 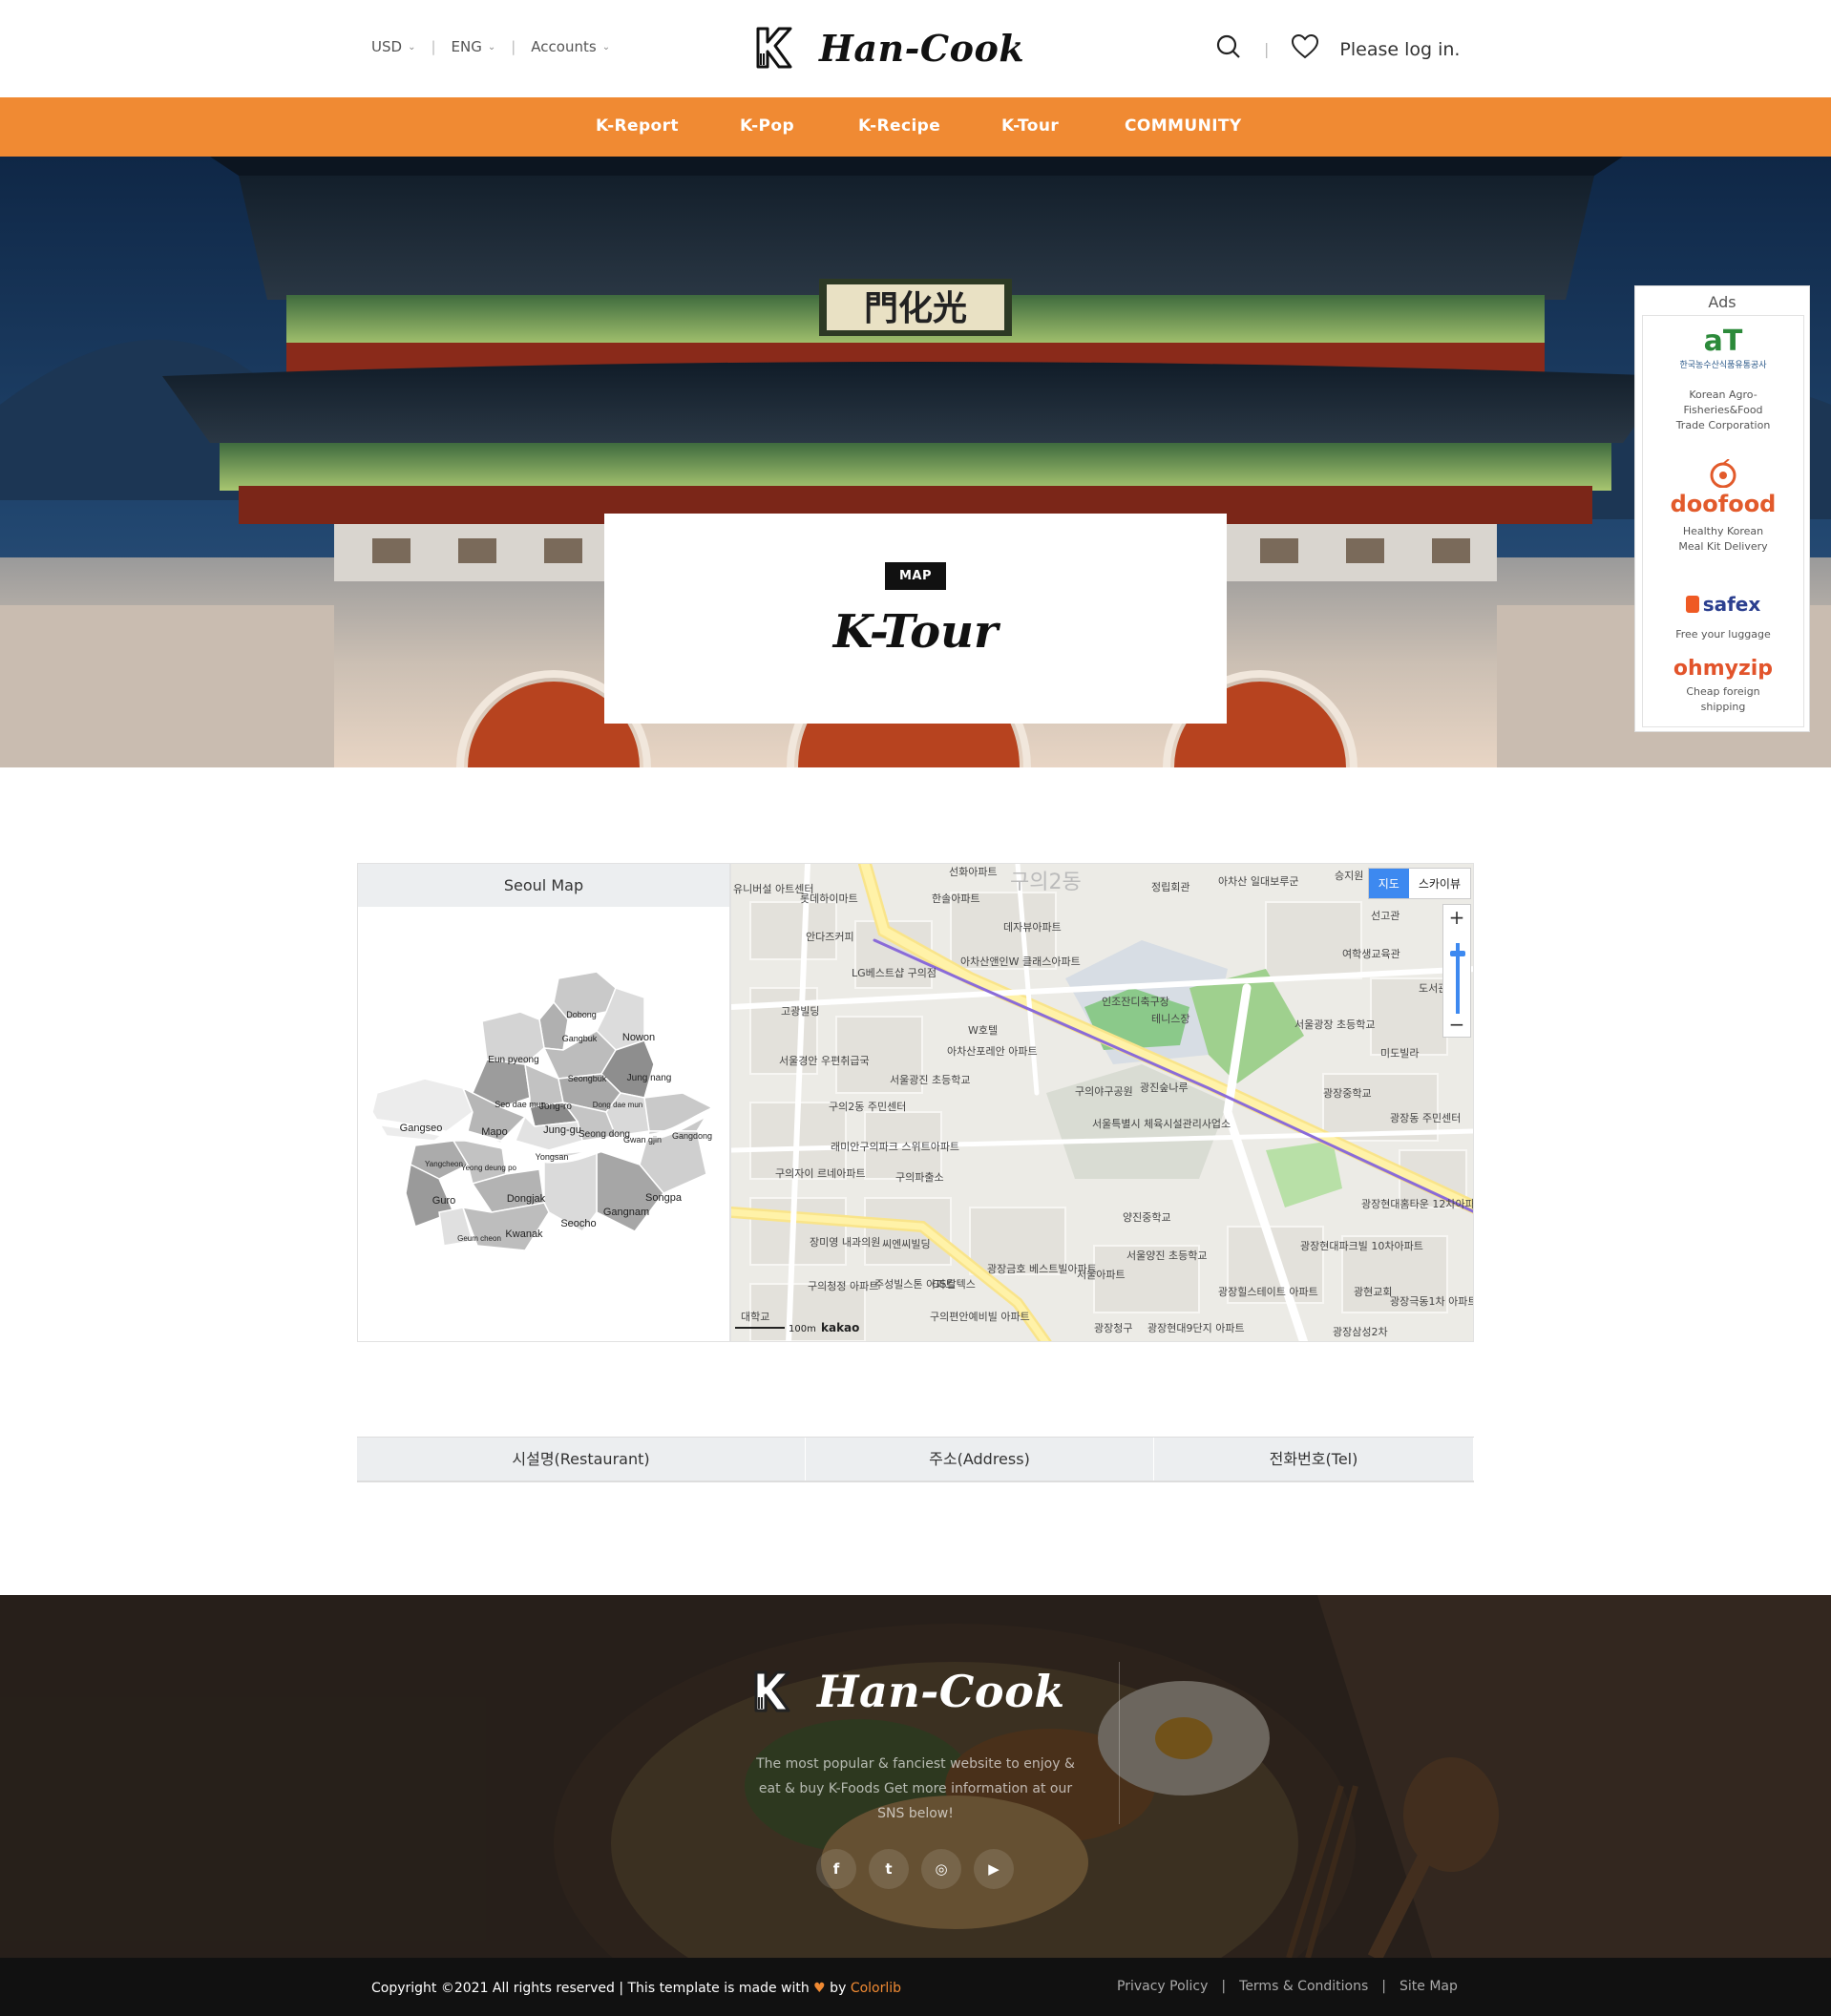 What do you see at coordinates (888, 48) in the screenshot?
I see `site-logo: Han-Cook` at bounding box center [888, 48].